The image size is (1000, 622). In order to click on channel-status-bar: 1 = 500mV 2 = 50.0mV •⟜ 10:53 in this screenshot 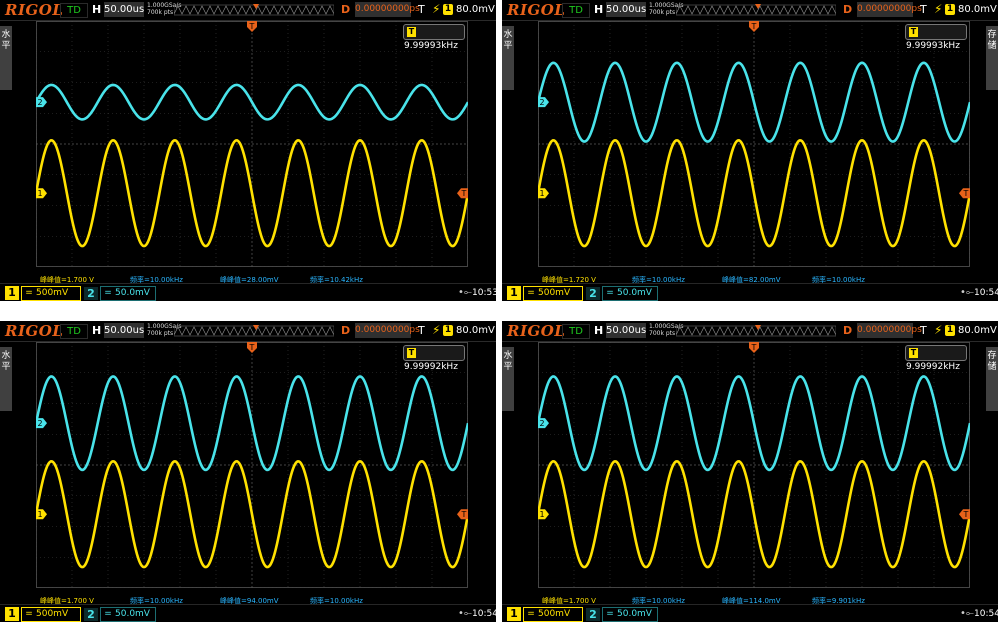, I will do `click(248, 292)`.